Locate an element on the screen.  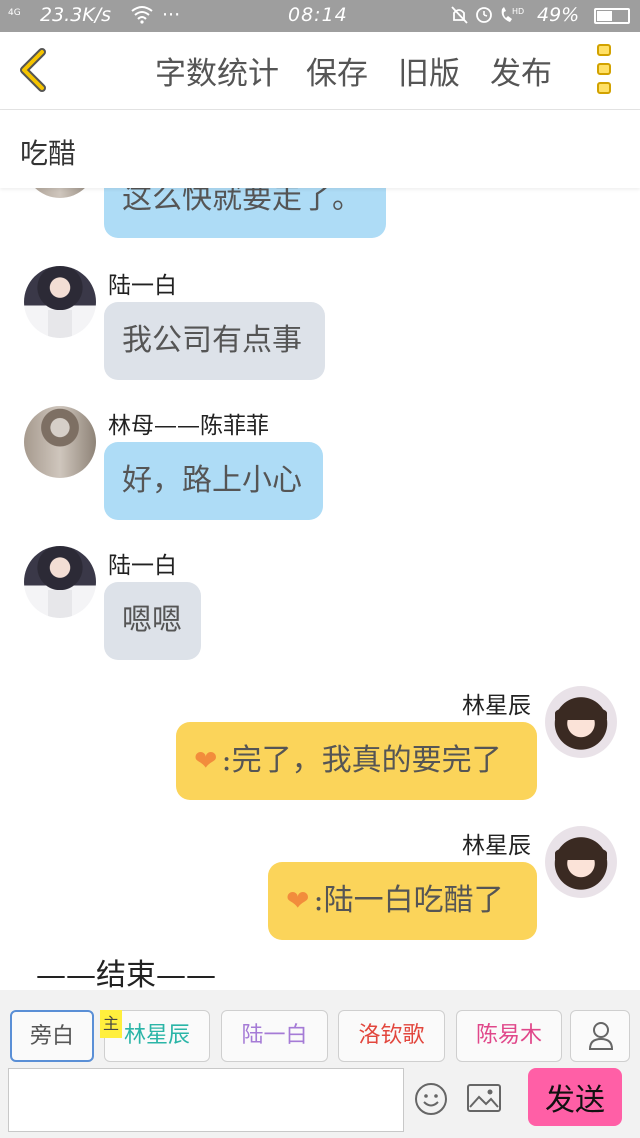
message-input is located at coordinates (206, 1100).